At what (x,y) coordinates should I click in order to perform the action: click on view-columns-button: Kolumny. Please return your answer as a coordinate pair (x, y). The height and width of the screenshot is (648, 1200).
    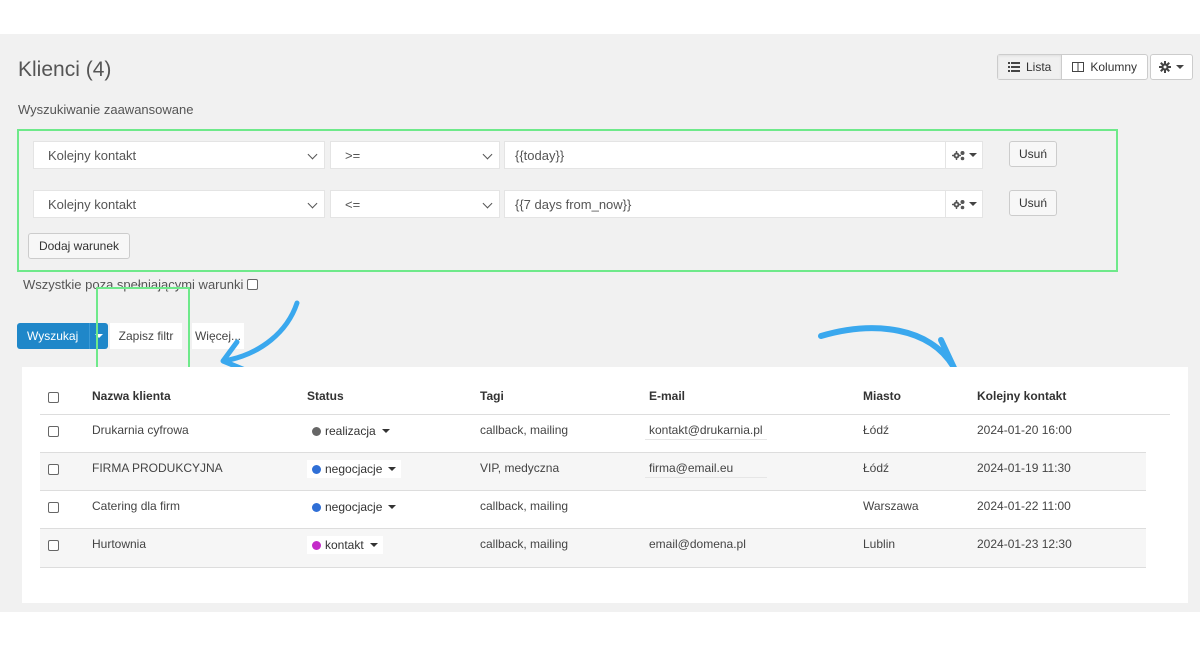
    Looking at the image, I should click on (1104, 67).